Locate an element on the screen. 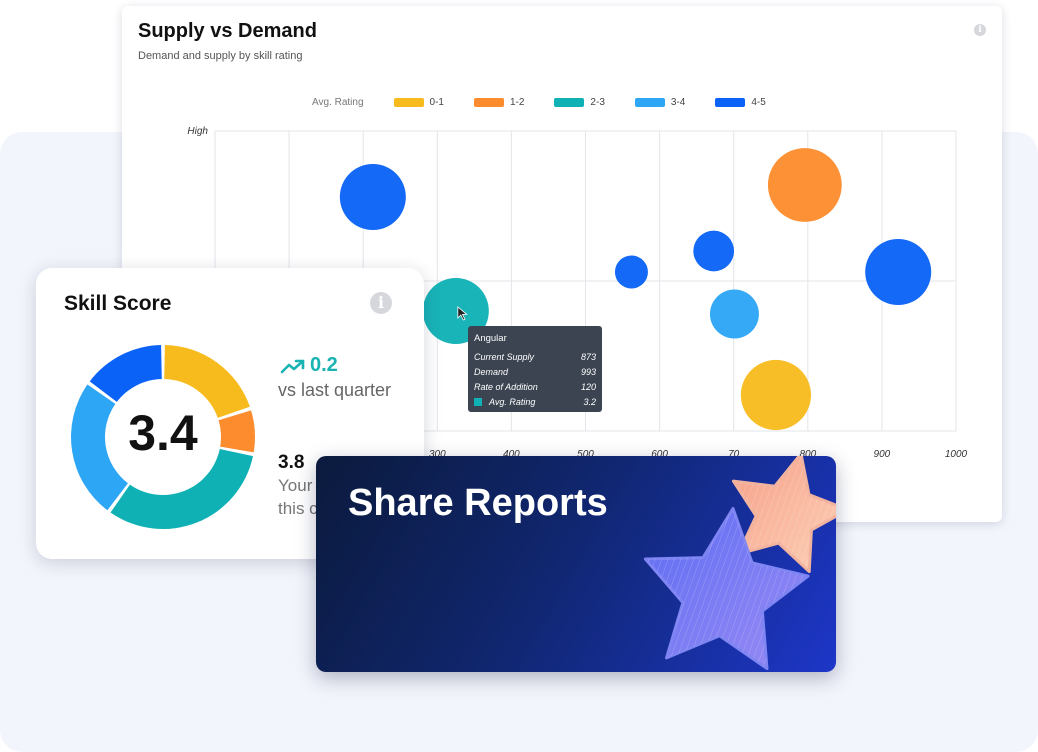  share-reports-title: Share Reports is located at coordinates (478, 503).